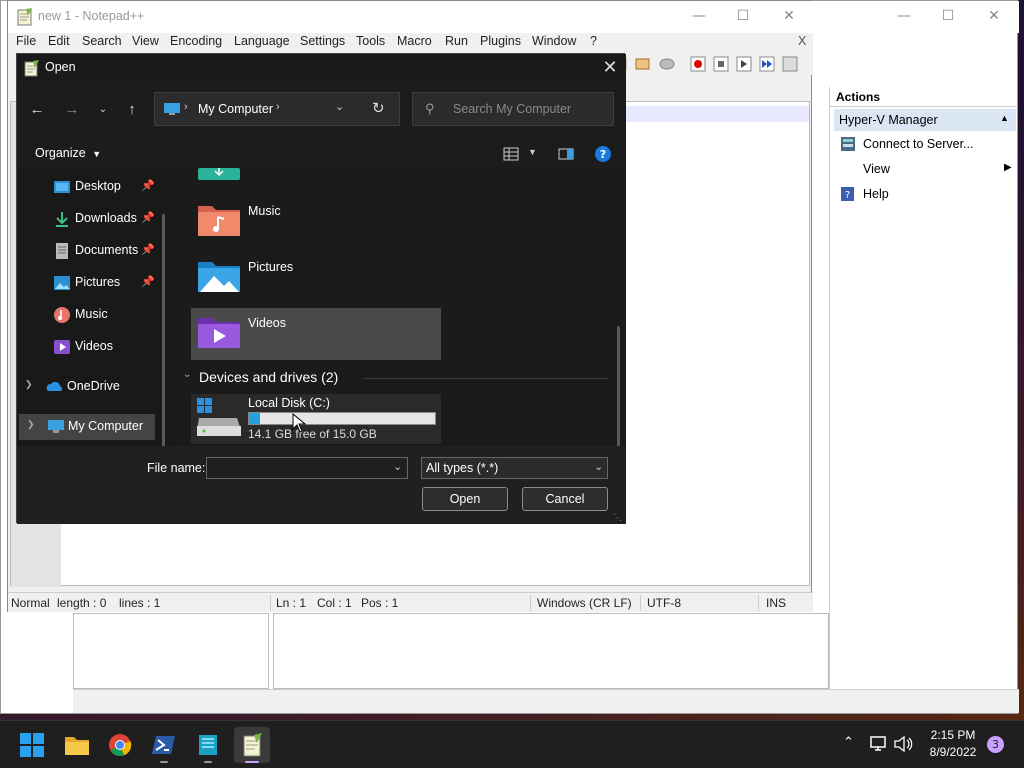 The image size is (1024, 768). What do you see at coordinates (187, 374) in the screenshot?
I see `collapse-chevron-icon: ⌄` at bounding box center [187, 374].